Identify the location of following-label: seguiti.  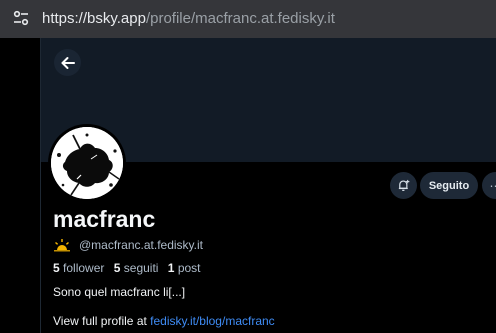
(141, 268).